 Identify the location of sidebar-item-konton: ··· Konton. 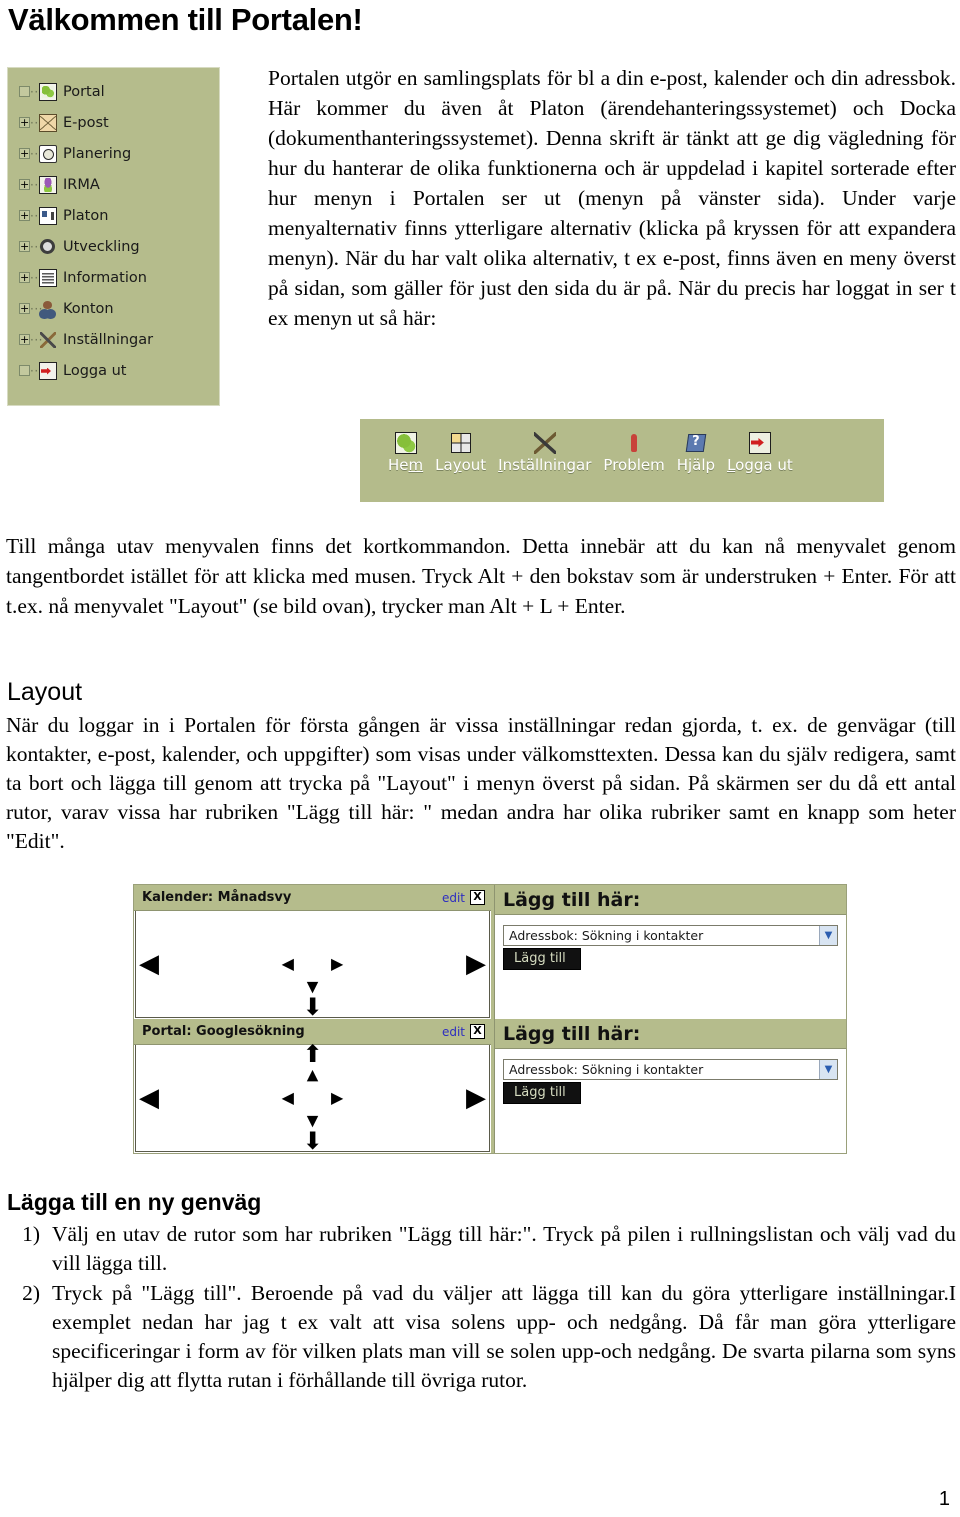
(113, 308).